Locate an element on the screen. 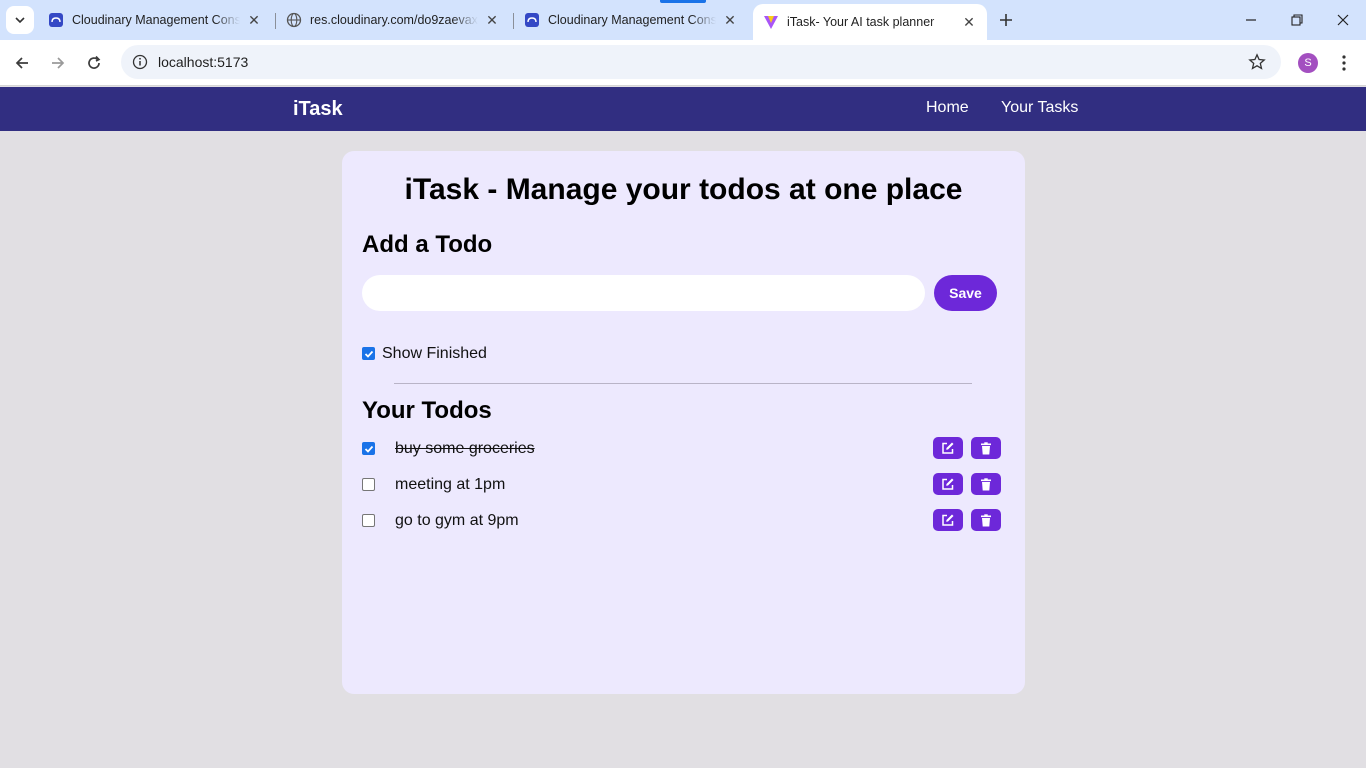 This screenshot has width=1366, height=768. brand-logo: iTask is located at coordinates (318, 109).